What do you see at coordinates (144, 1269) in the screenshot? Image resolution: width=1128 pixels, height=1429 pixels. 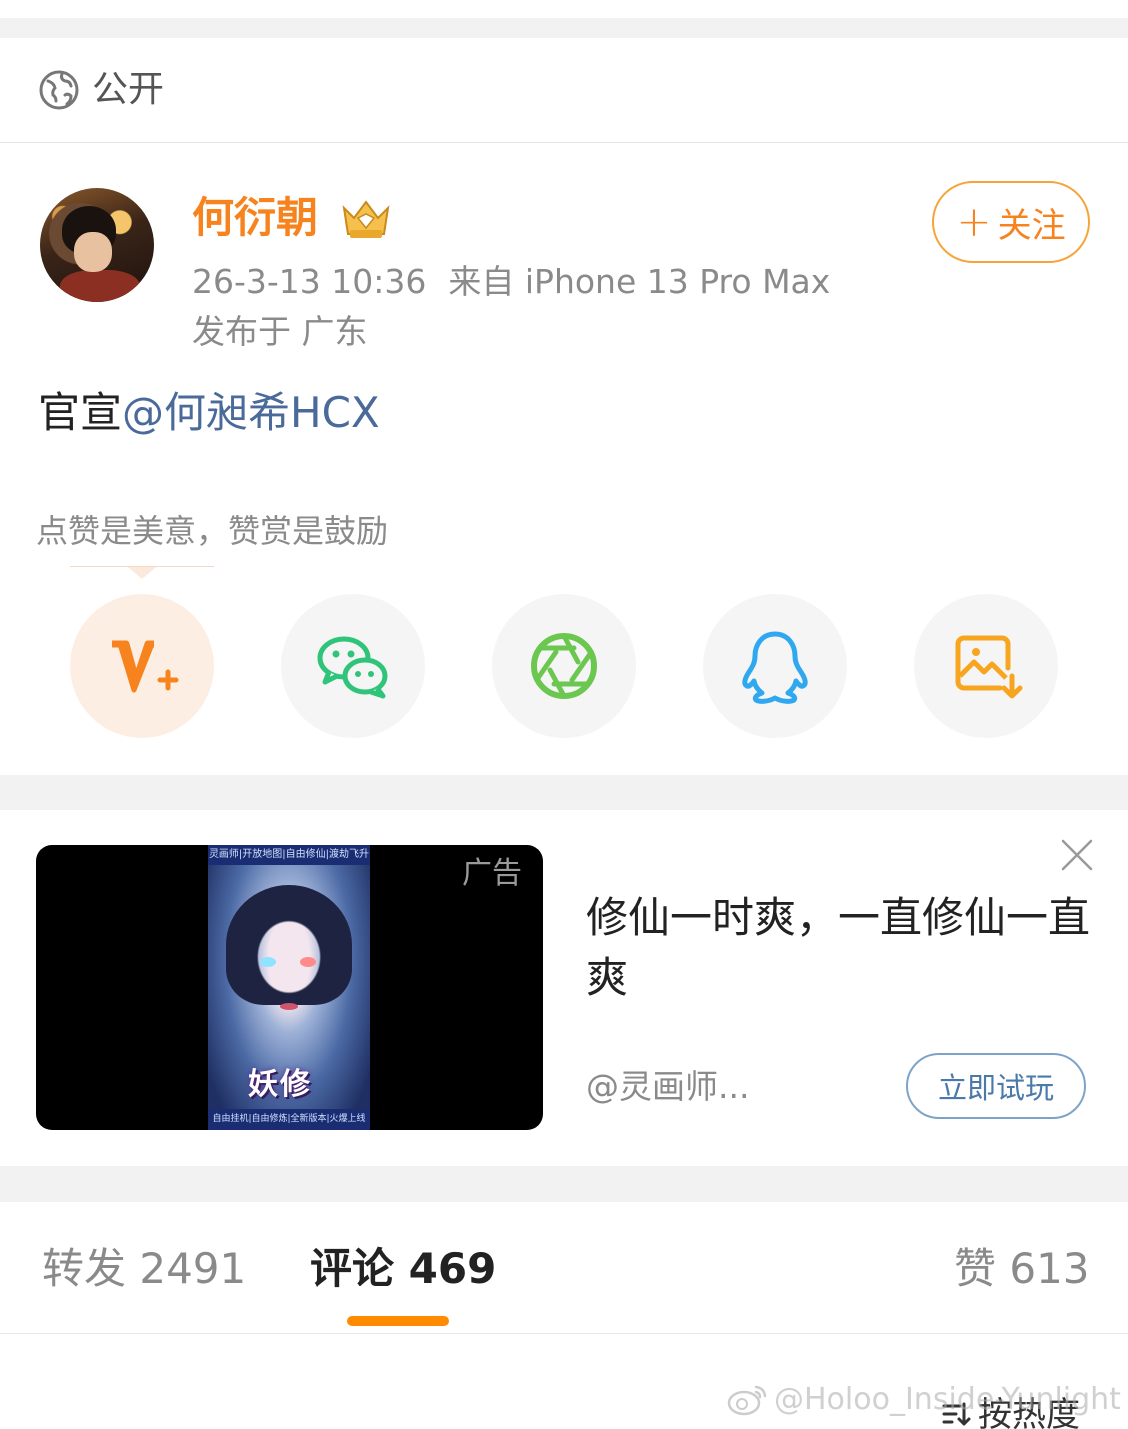 I see `tab-repost: 转发 2491` at bounding box center [144, 1269].